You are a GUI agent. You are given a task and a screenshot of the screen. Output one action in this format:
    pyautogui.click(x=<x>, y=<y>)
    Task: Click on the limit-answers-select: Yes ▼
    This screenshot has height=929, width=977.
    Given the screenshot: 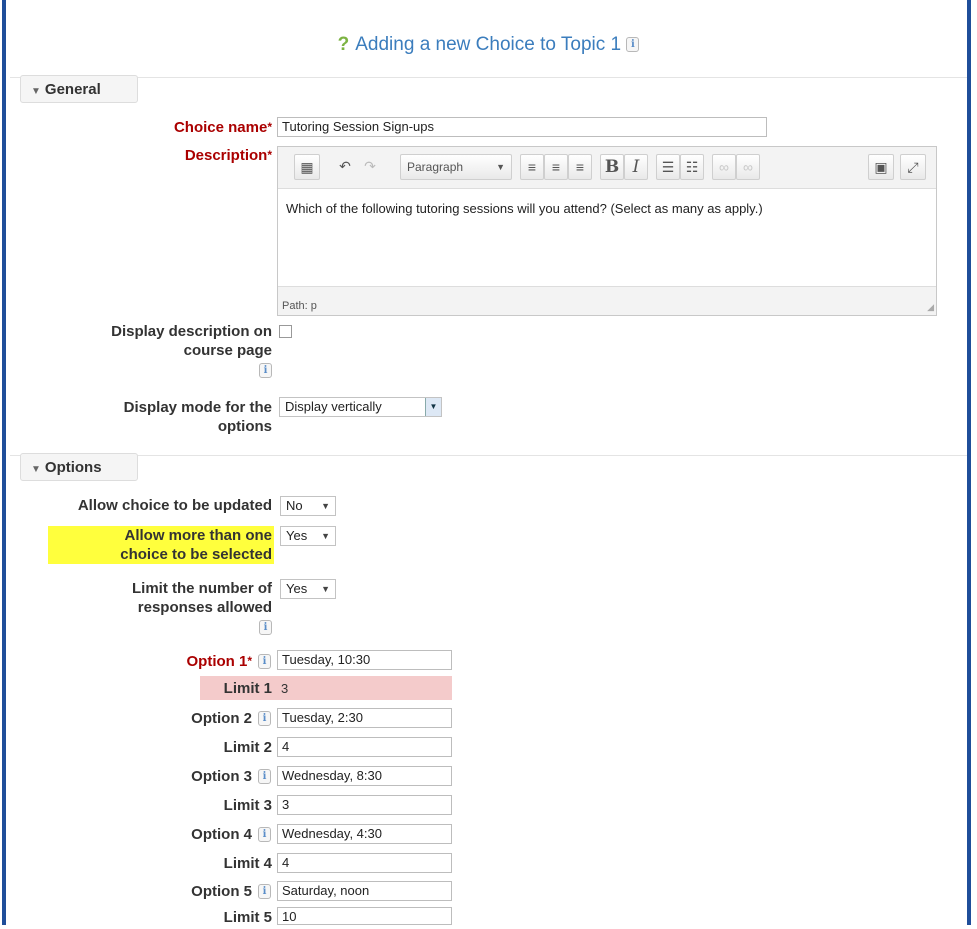 What is the action you would take?
    pyautogui.click(x=308, y=589)
    